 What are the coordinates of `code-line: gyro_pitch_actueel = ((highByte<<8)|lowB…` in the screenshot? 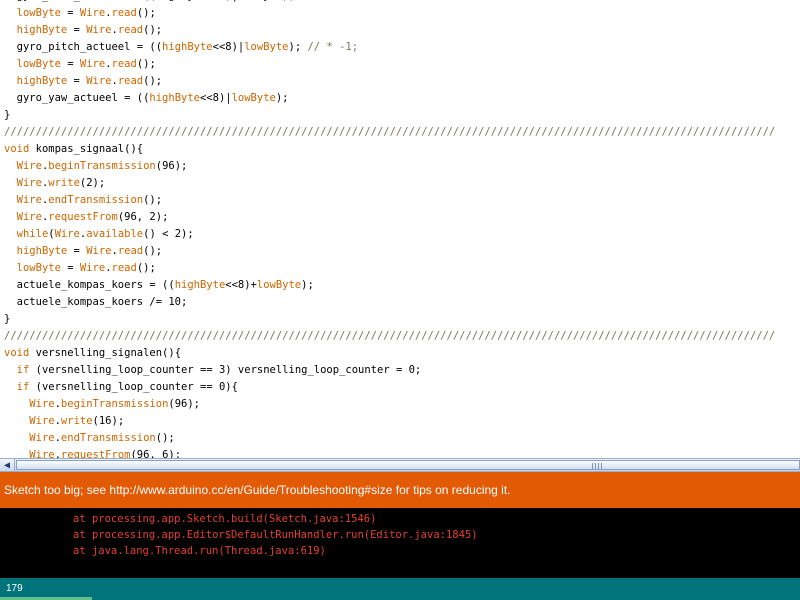 It's located at (389, 47).